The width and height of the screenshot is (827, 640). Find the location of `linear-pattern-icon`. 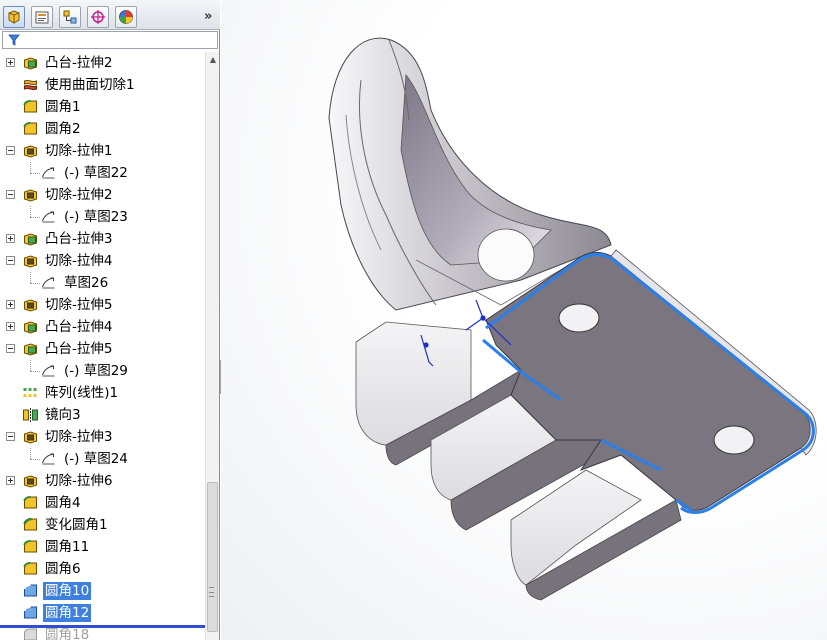

linear-pattern-icon is located at coordinates (30, 393).